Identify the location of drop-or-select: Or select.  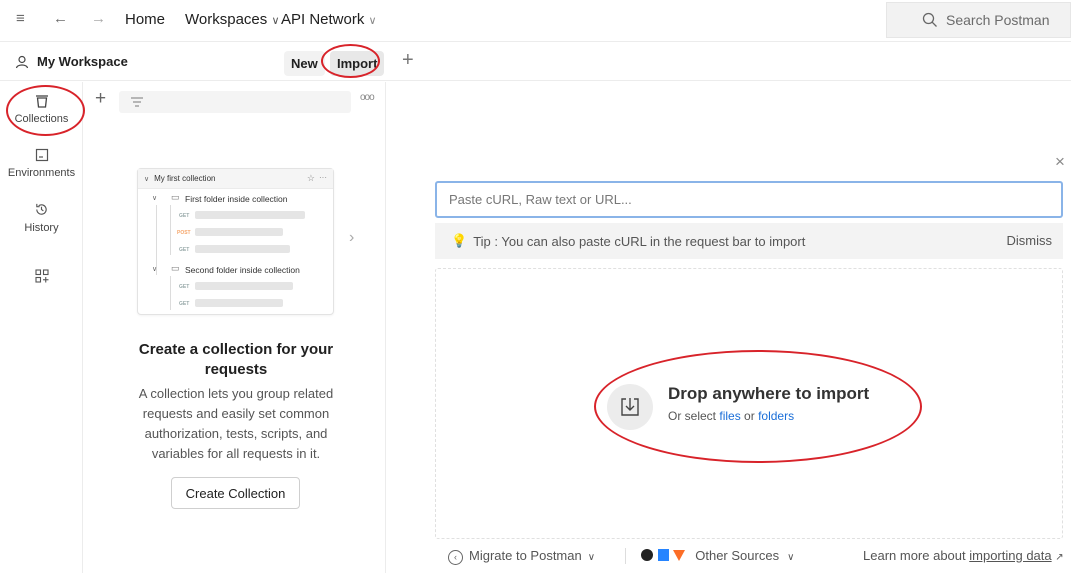
(692, 416).